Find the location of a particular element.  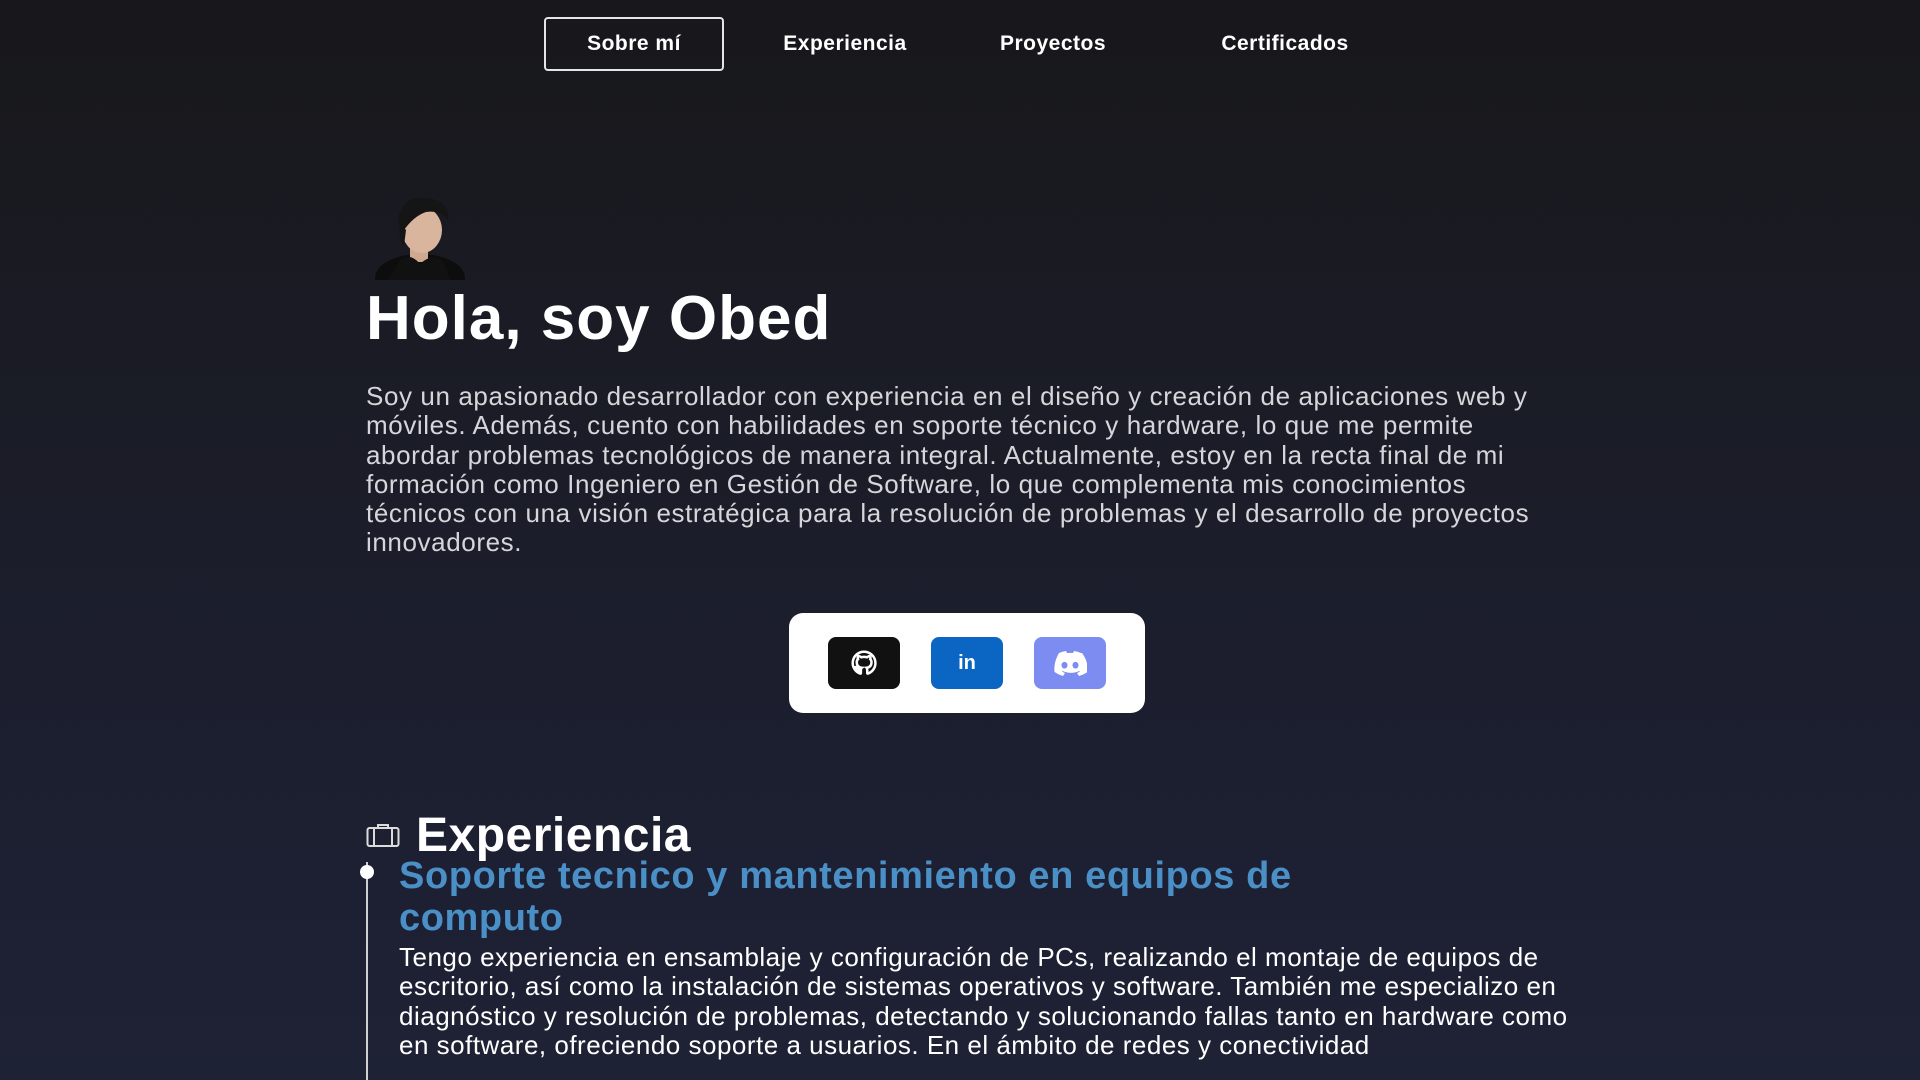

github-icon is located at coordinates (864, 662).